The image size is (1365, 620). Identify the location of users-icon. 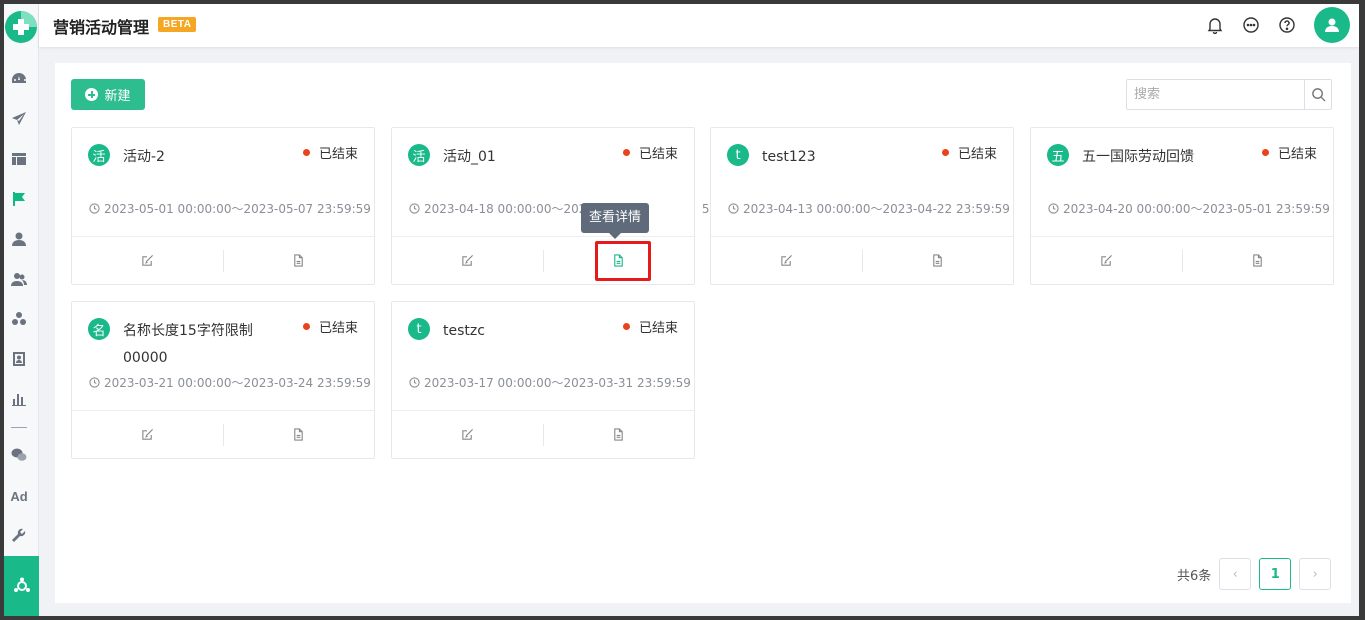
(19, 279).